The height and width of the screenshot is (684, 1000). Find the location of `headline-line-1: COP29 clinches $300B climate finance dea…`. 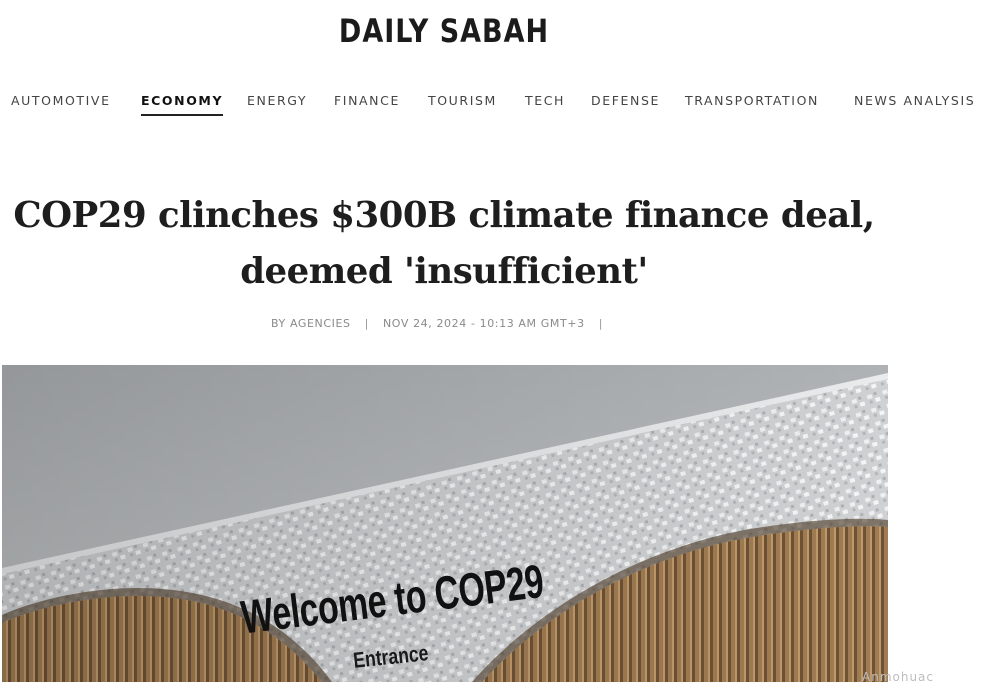

headline-line-1: COP29 clinches $300B climate finance dea… is located at coordinates (444, 215).